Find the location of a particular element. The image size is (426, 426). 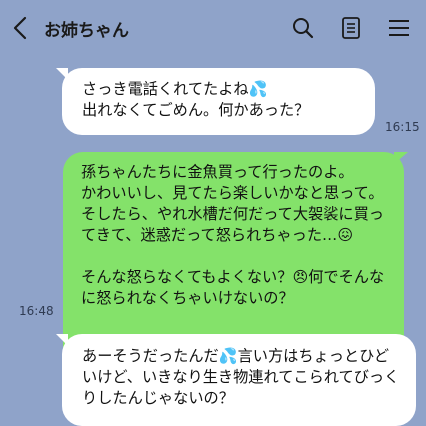

chat-header: お姉ちゃん is located at coordinates (213, 28).